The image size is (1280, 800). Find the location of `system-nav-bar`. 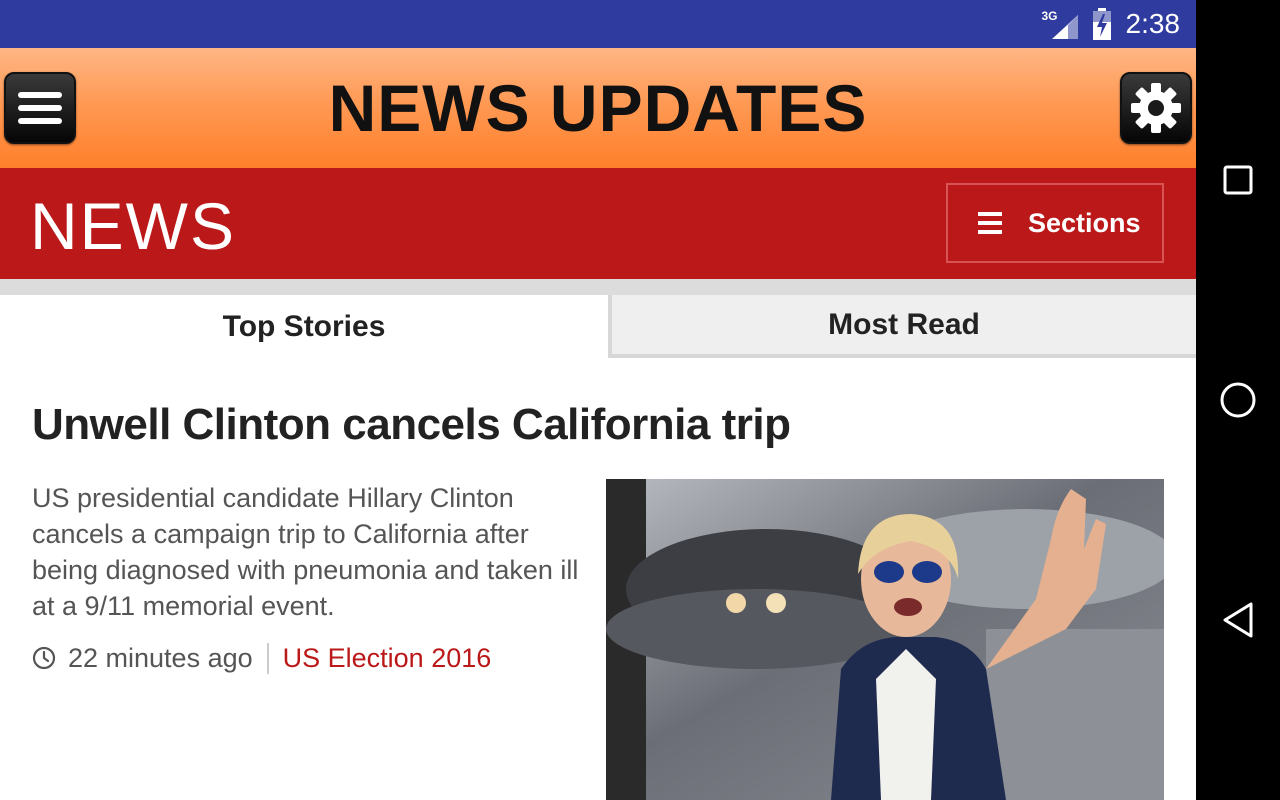

system-nav-bar is located at coordinates (1238, 400).